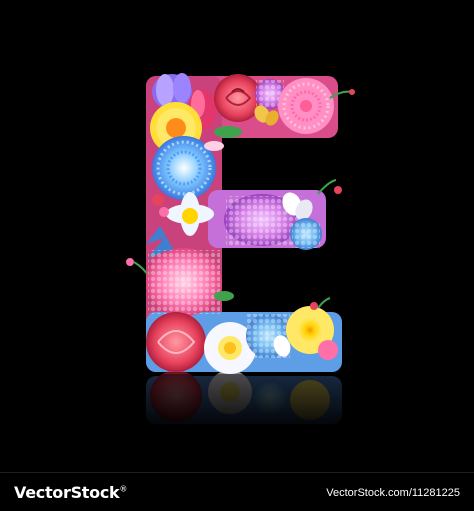  I want to click on leaf-lower, so click(224, 296).